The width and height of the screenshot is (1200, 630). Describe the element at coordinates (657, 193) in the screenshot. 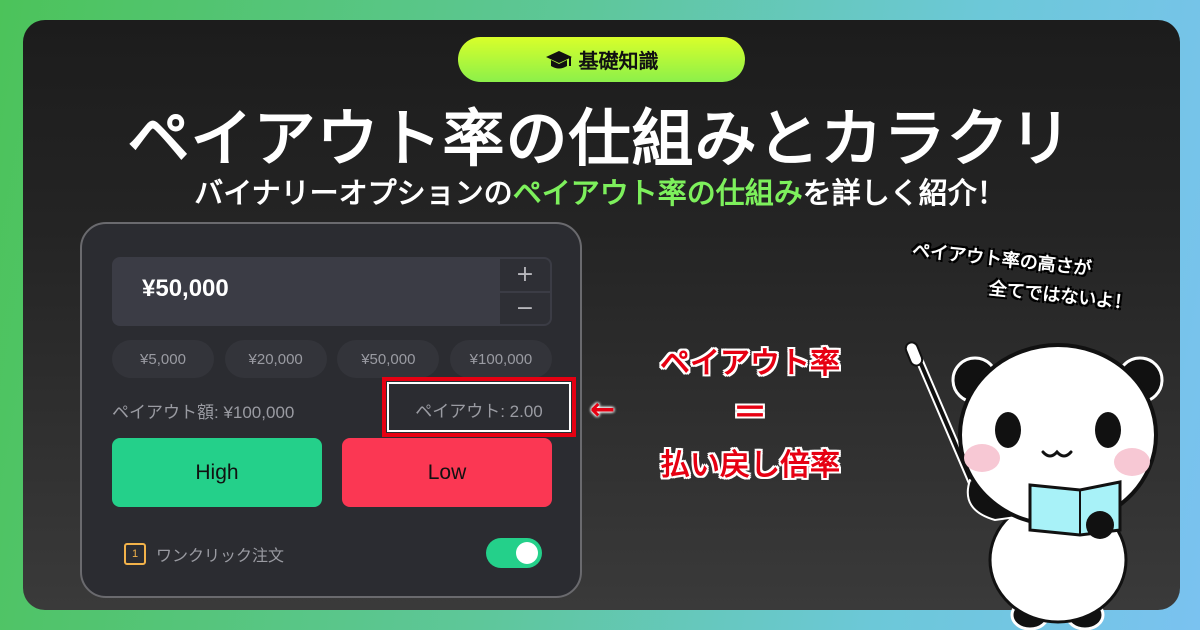

I see `subtitle-highlight: ペイアウト率の仕組み` at that location.